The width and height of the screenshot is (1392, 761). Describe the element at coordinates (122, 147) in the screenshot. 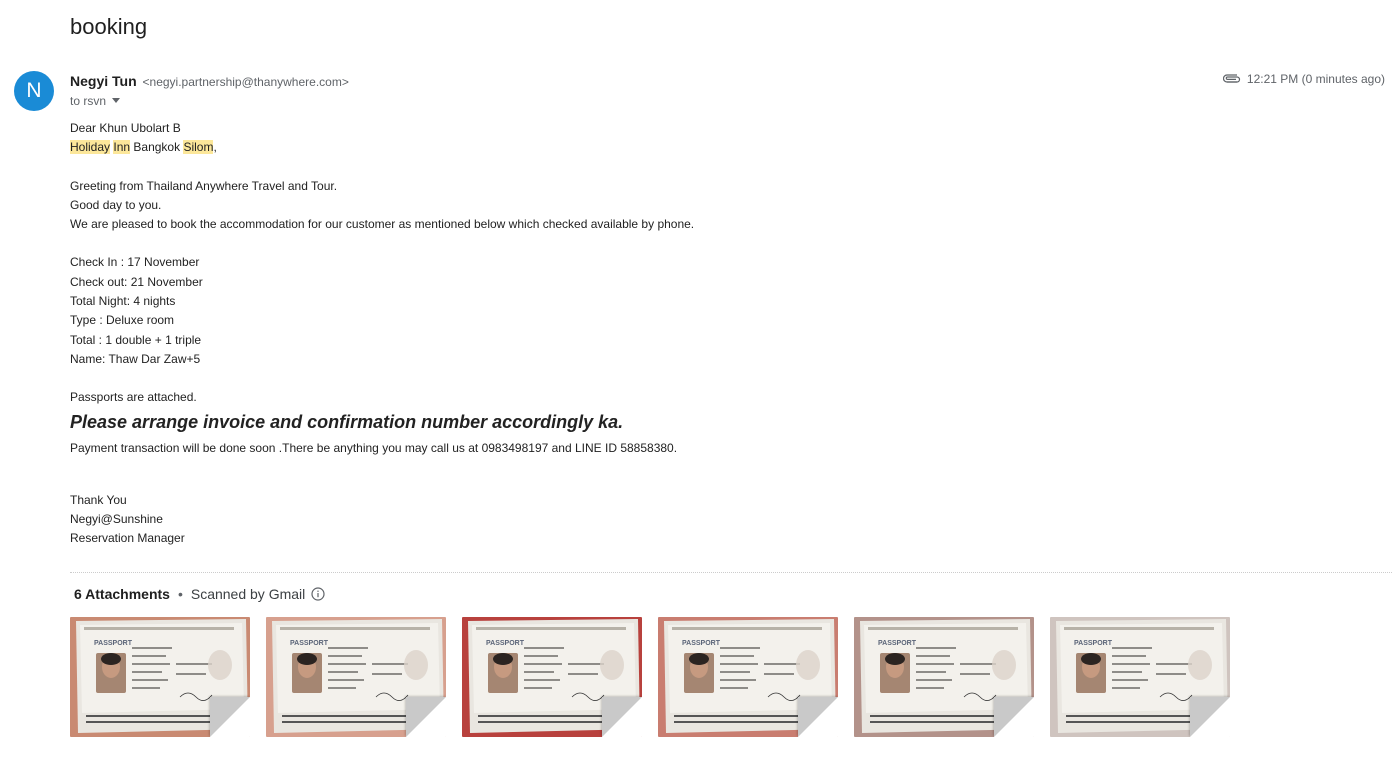

I see `search-highlight: Inn` at that location.